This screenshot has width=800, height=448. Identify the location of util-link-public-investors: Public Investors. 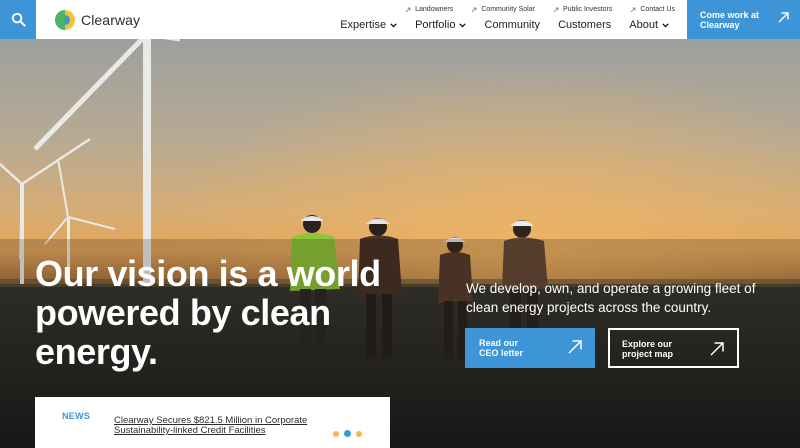
(582, 9).